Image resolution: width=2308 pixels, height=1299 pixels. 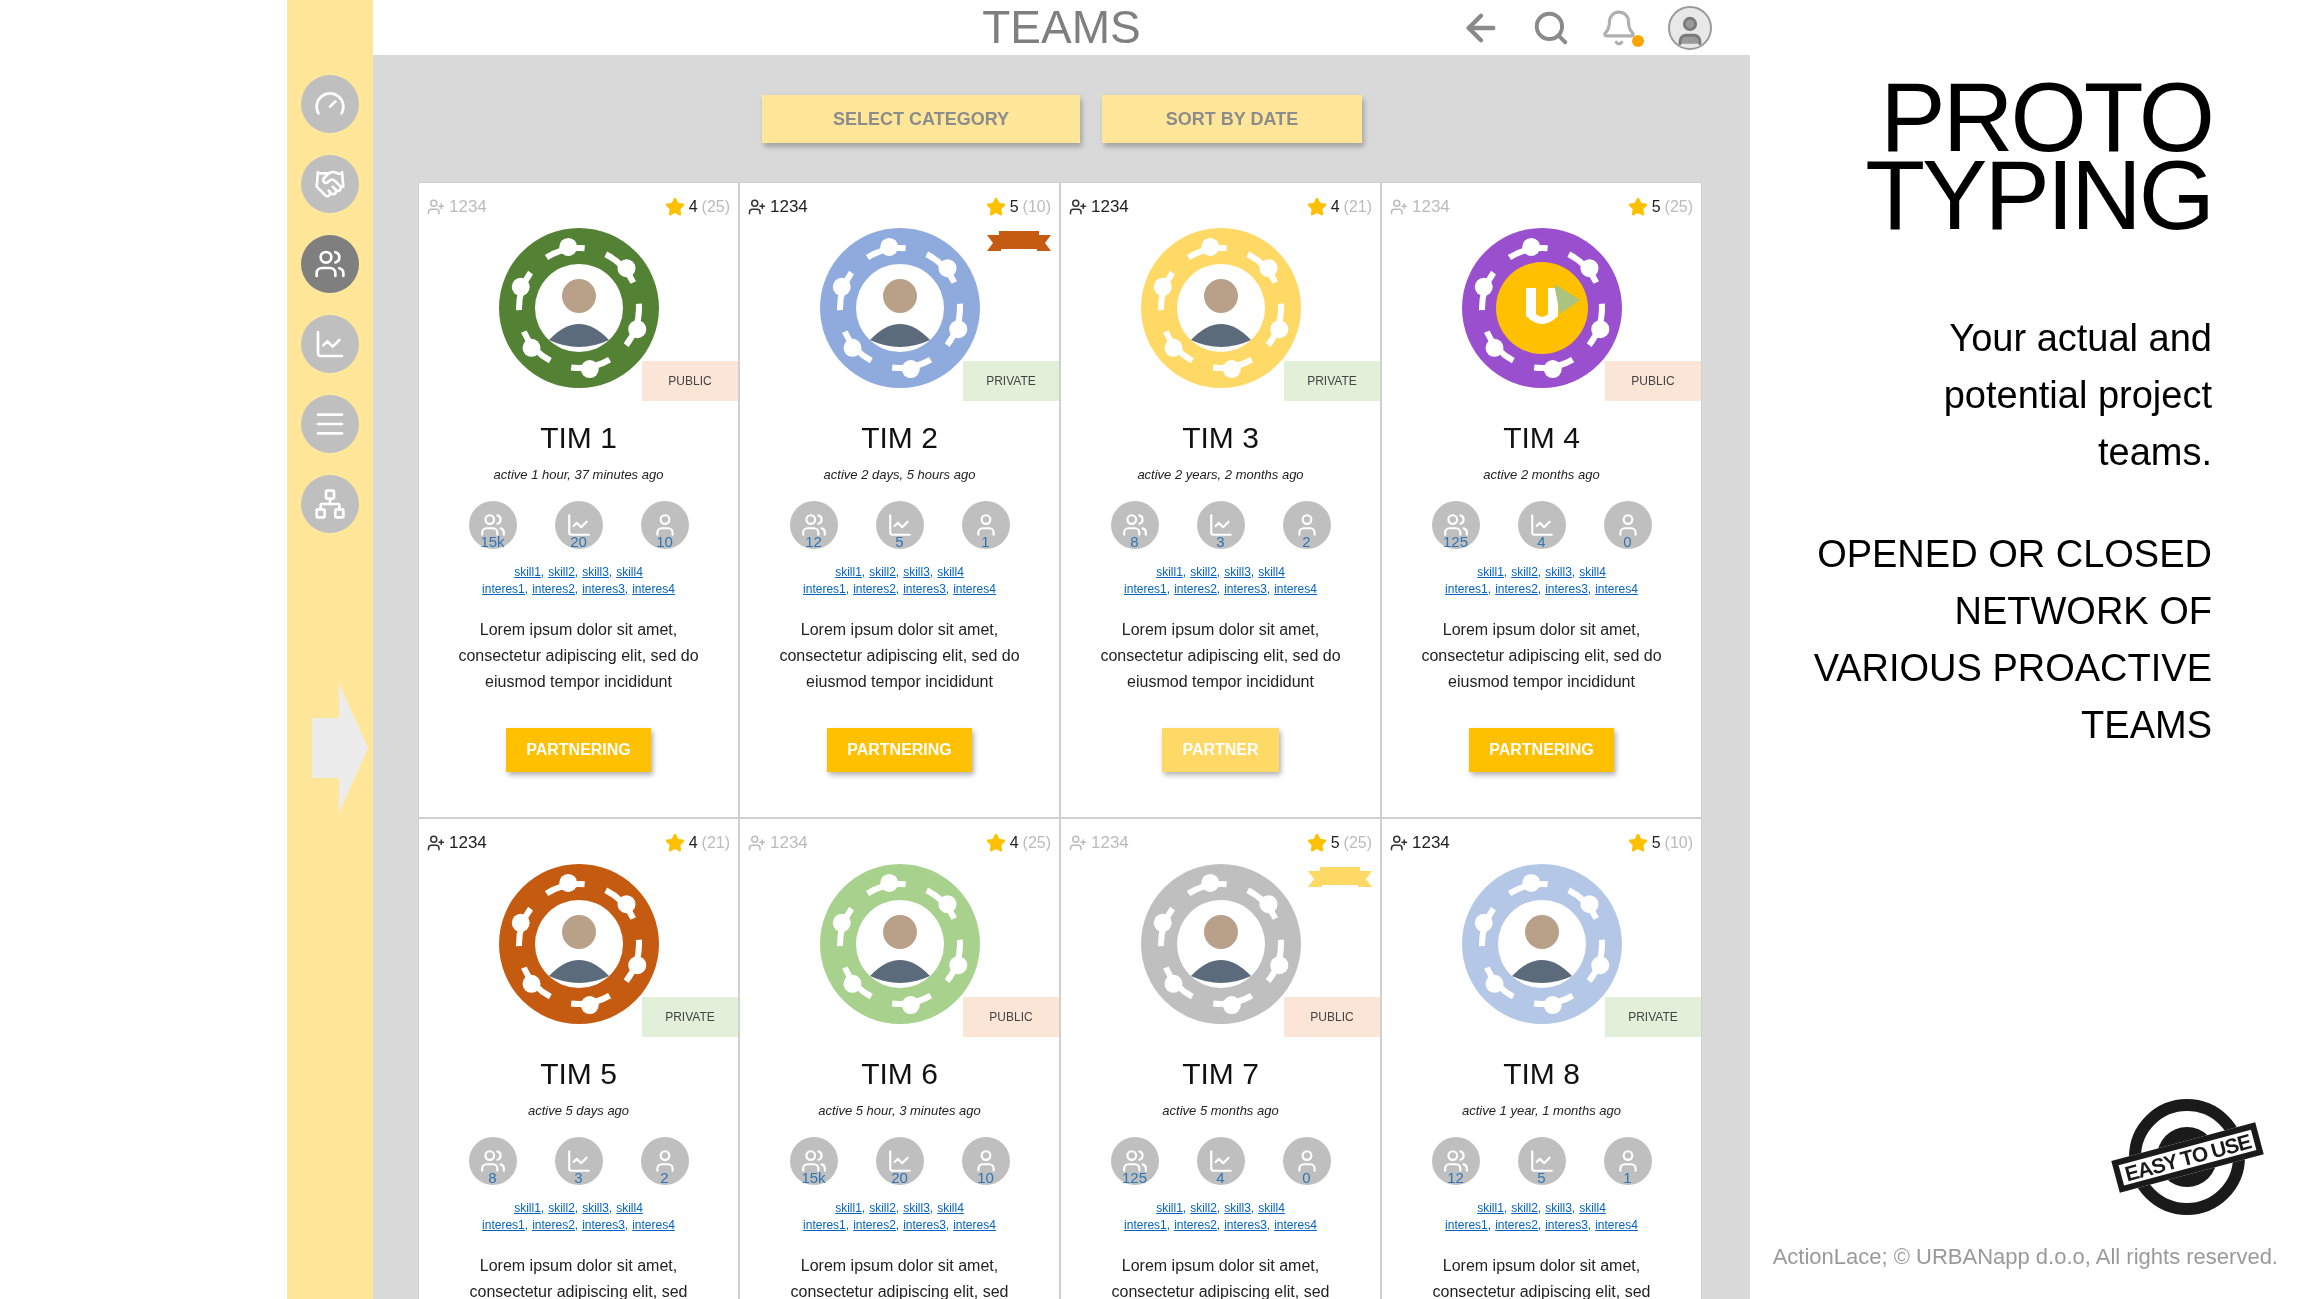 What do you see at coordinates (2025, 1256) in the screenshot?
I see `copyright-footer: ActionLace; © URBANapp d.o.o, All rights reserved.` at bounding box center [2025, 1256].